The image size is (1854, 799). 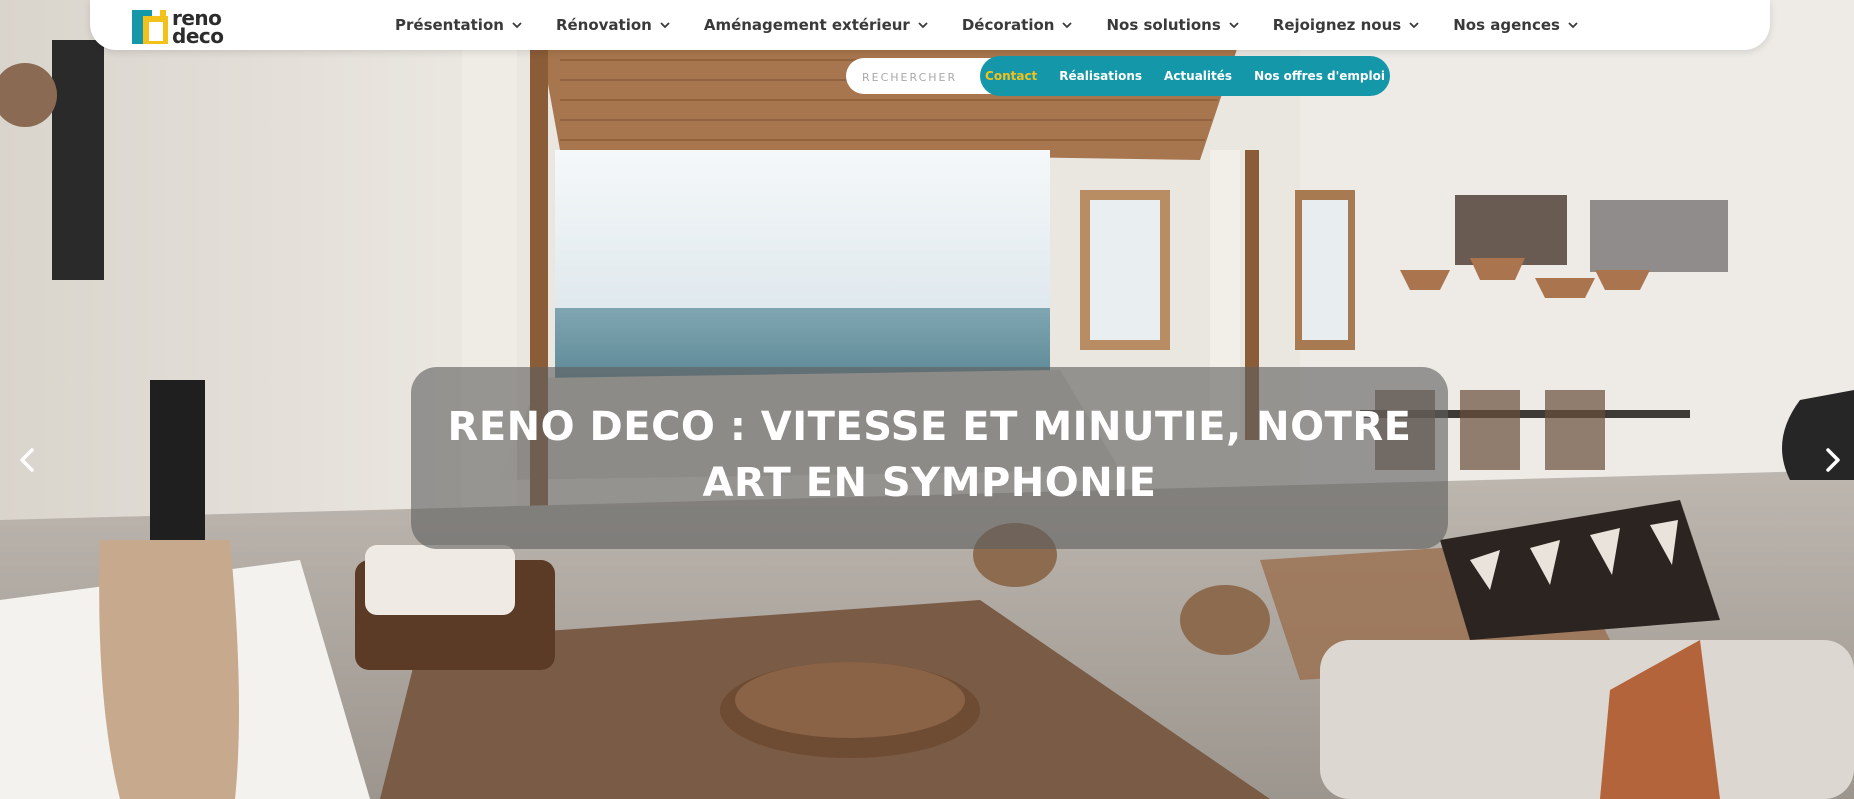 I want to click on menu-item-nos-solutions: Nos solutions, so click(x=1172, y=25).